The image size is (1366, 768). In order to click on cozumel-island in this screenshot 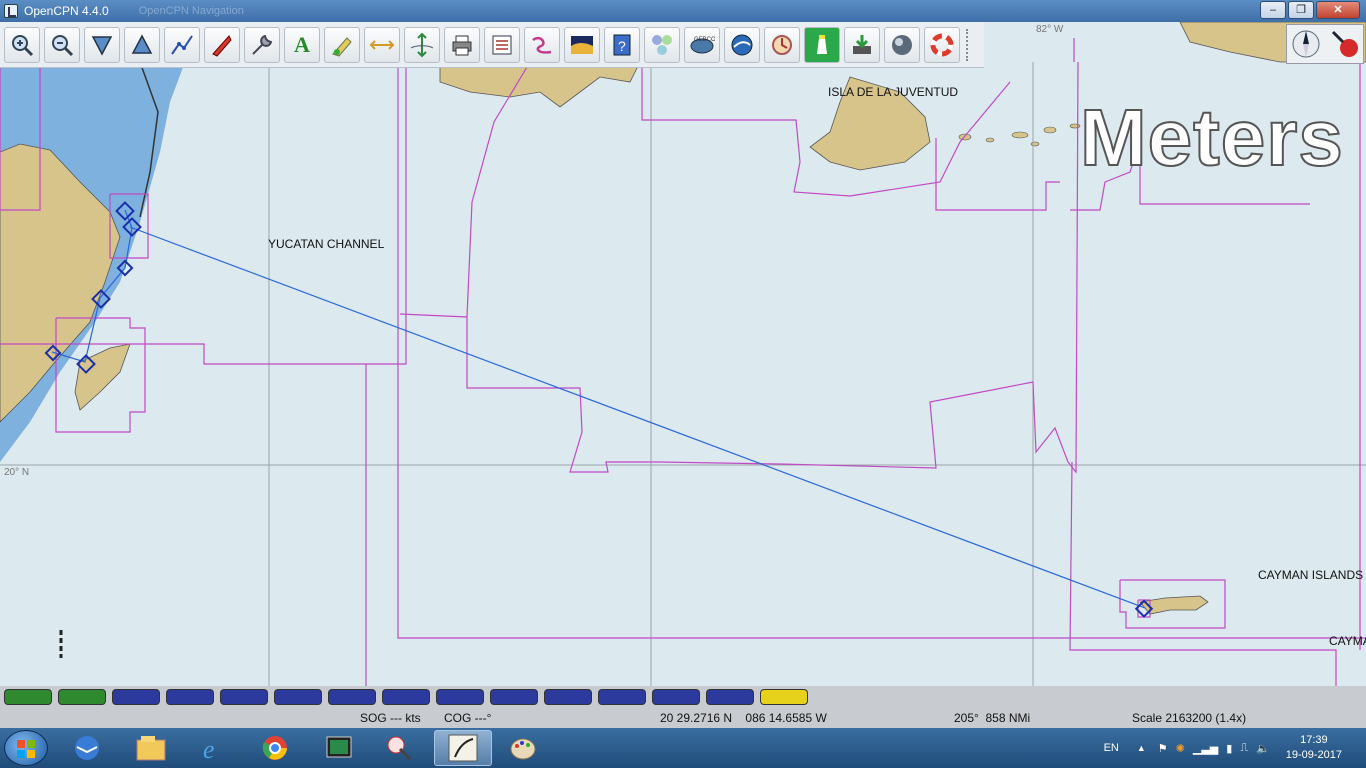, I will do `click(102, 377)`.